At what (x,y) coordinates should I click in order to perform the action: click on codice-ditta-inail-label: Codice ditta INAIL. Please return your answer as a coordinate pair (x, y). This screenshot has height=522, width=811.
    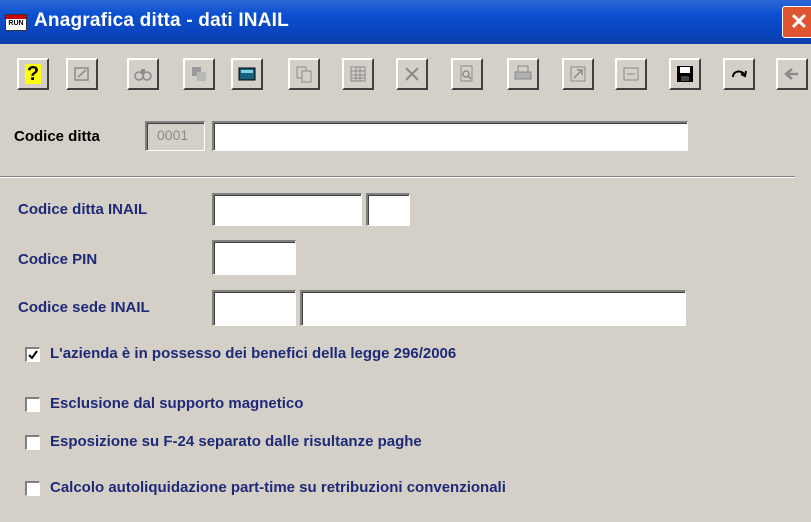
    Looking at the image, I should click on (83, 209).